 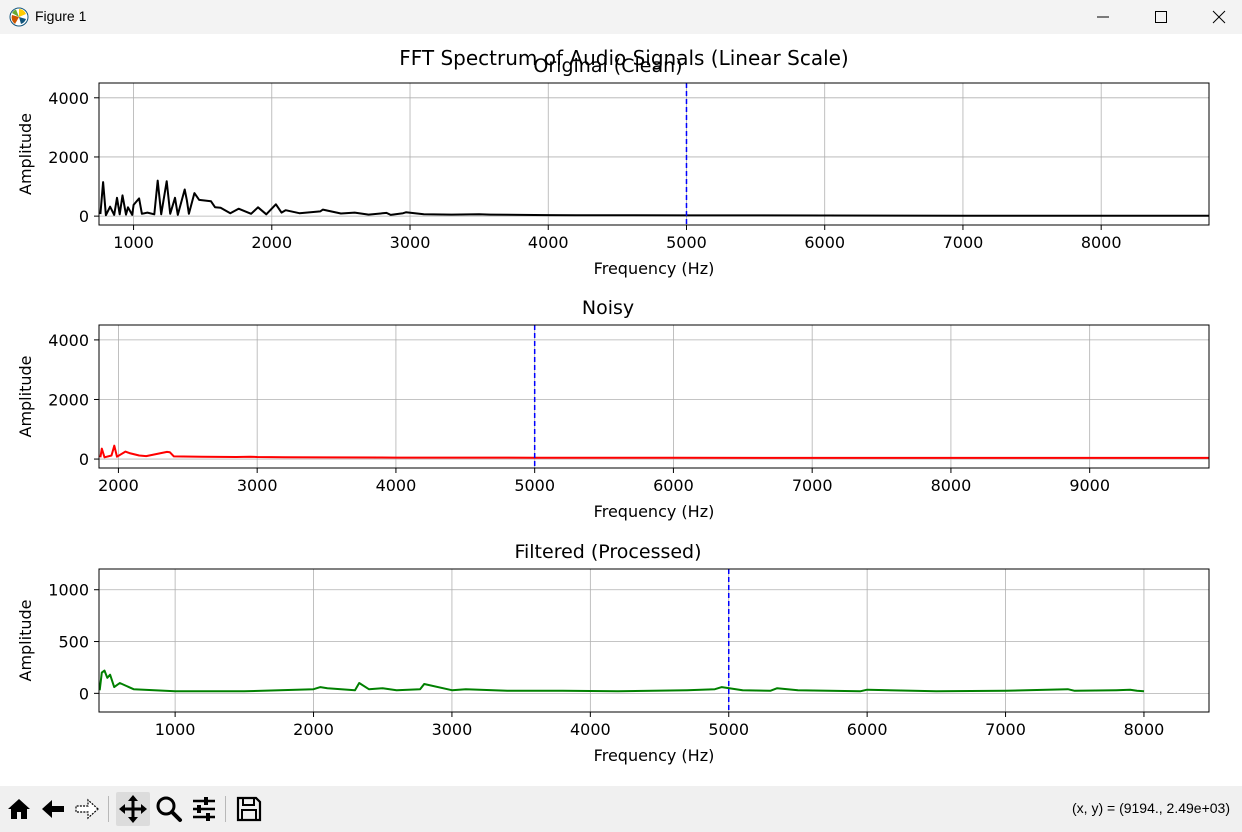 I want to click on save-icon, so click(x=249, y=809).